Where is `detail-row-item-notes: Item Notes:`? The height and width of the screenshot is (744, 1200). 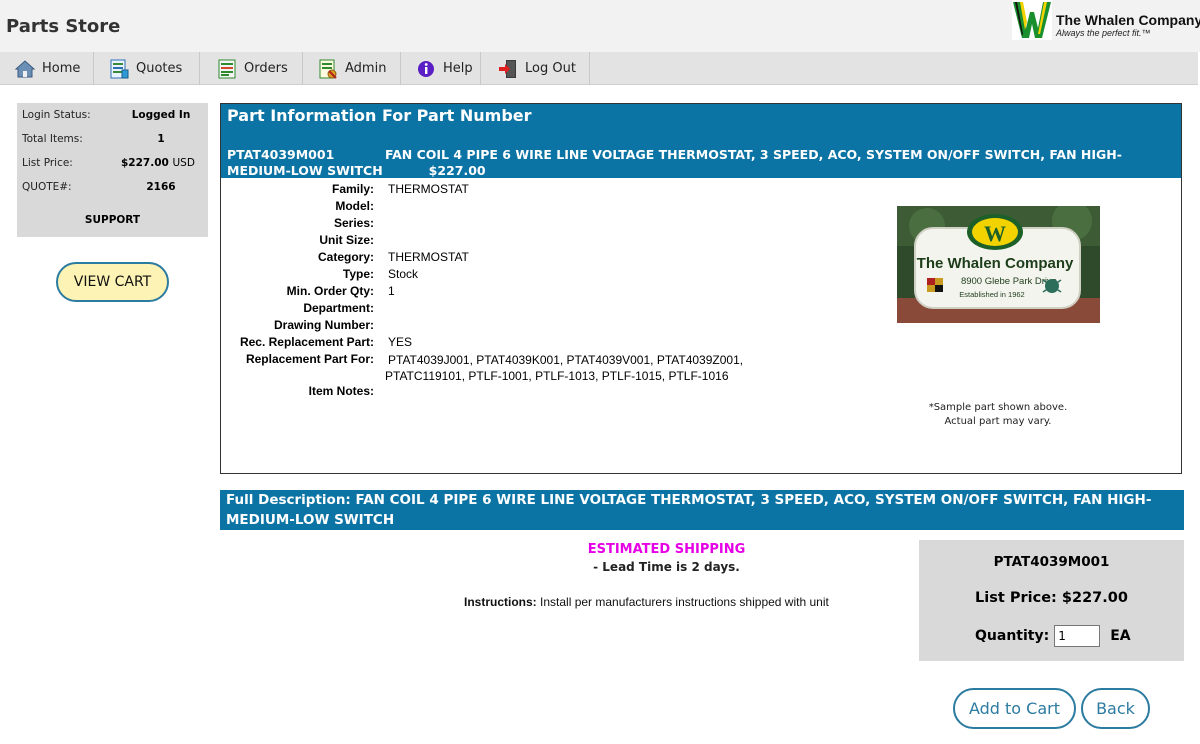 detail-row-item-notes: Item Notes: is located at coordinates (521, 392).